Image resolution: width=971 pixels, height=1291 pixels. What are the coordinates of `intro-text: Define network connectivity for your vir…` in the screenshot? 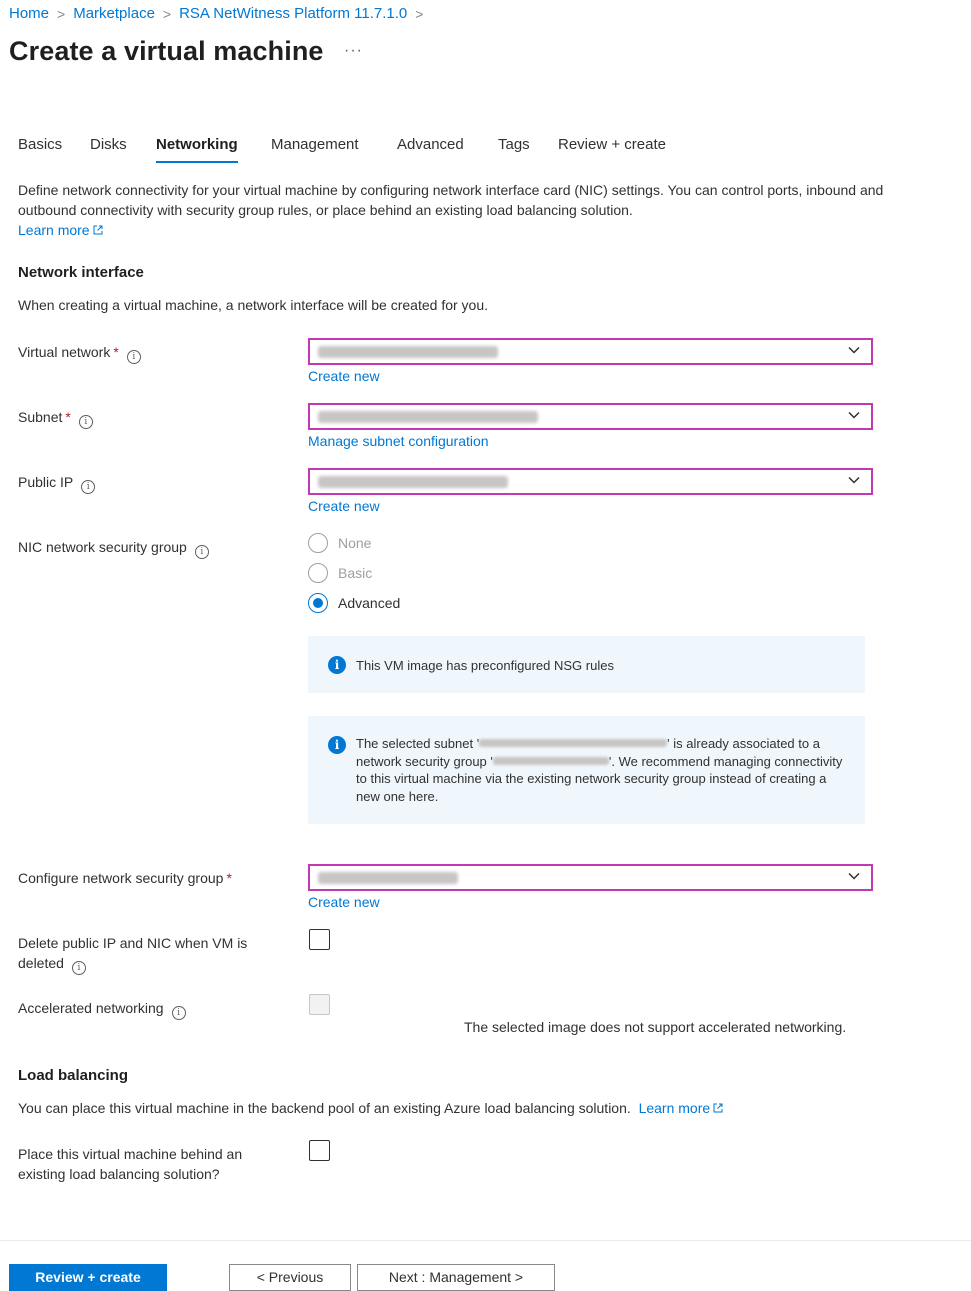 It's located at (451, 200).